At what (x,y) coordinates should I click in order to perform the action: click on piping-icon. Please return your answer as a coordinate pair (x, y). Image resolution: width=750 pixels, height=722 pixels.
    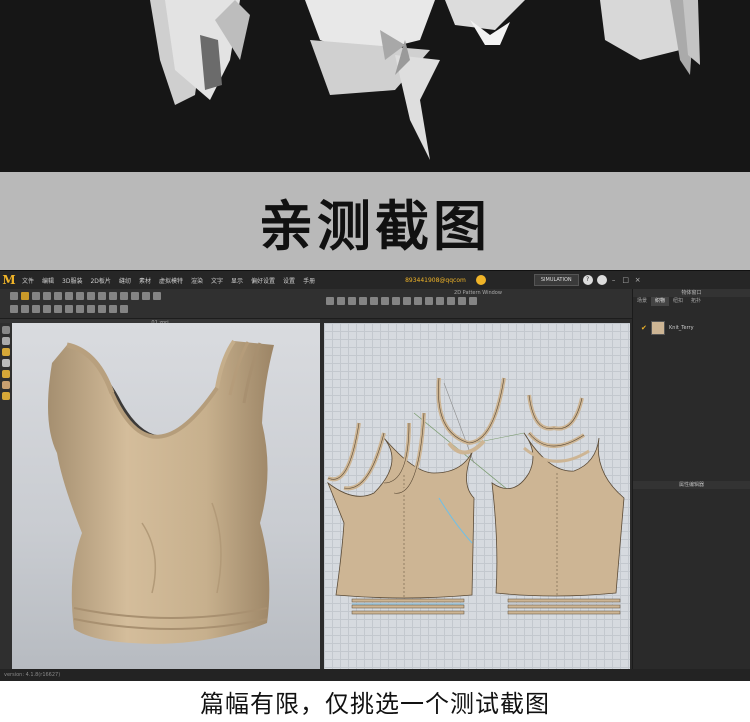
    Looking at the image, I should click on (157, 296).